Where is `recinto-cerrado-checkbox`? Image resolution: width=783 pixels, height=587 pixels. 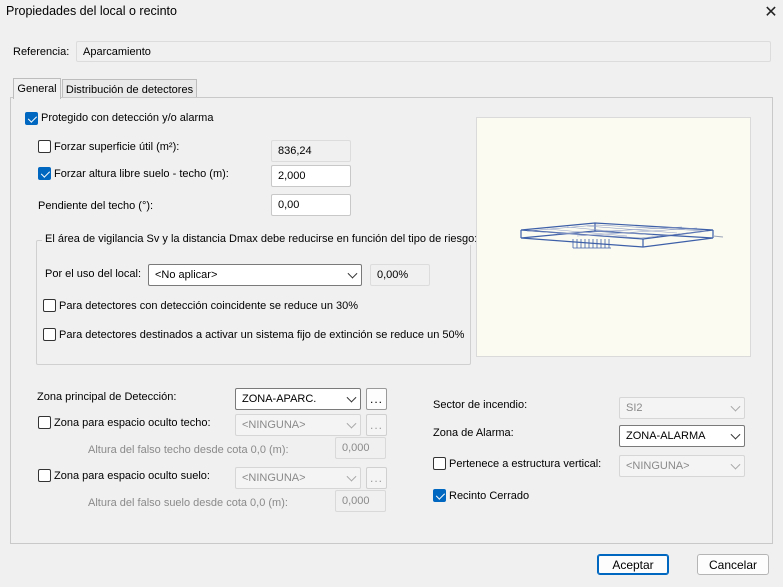
recinto-cerrado-checkbox is located at coordinates (439, 495).